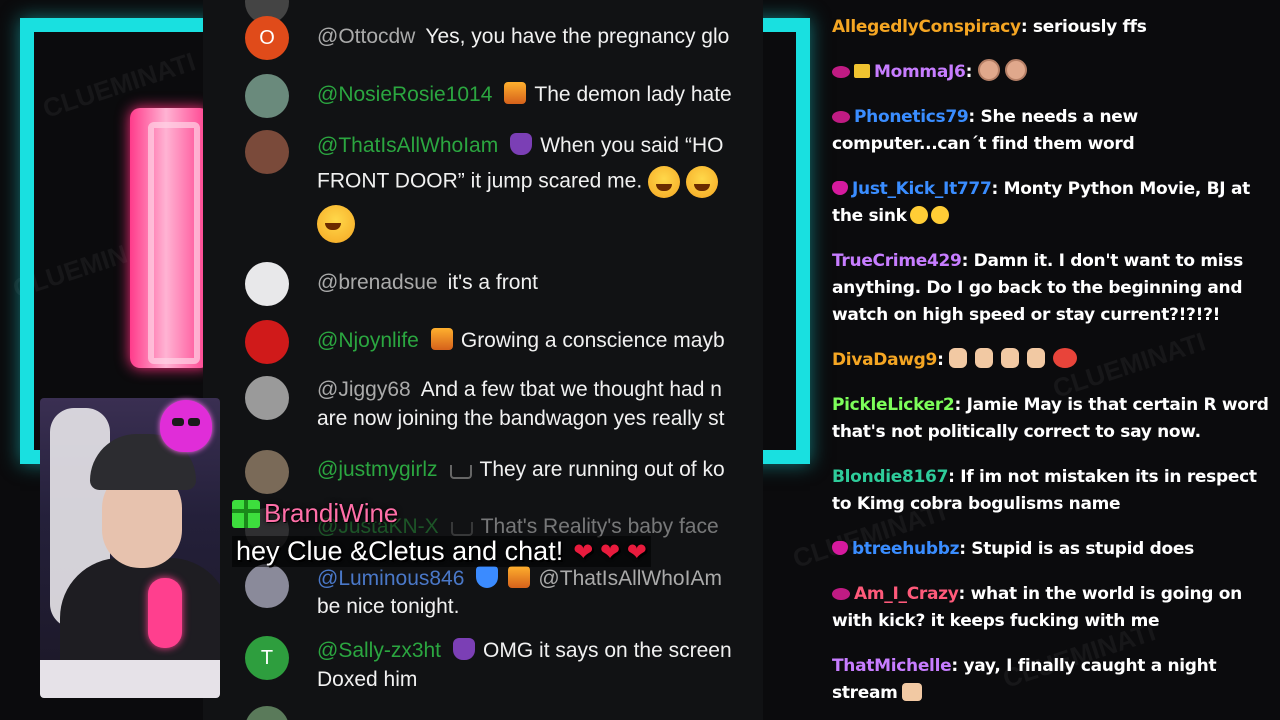 The image size is (1280, 720). Describe the element at coordinates (905, 549) in the screenshot. I see `kick-username: btreehubbz` at that location.